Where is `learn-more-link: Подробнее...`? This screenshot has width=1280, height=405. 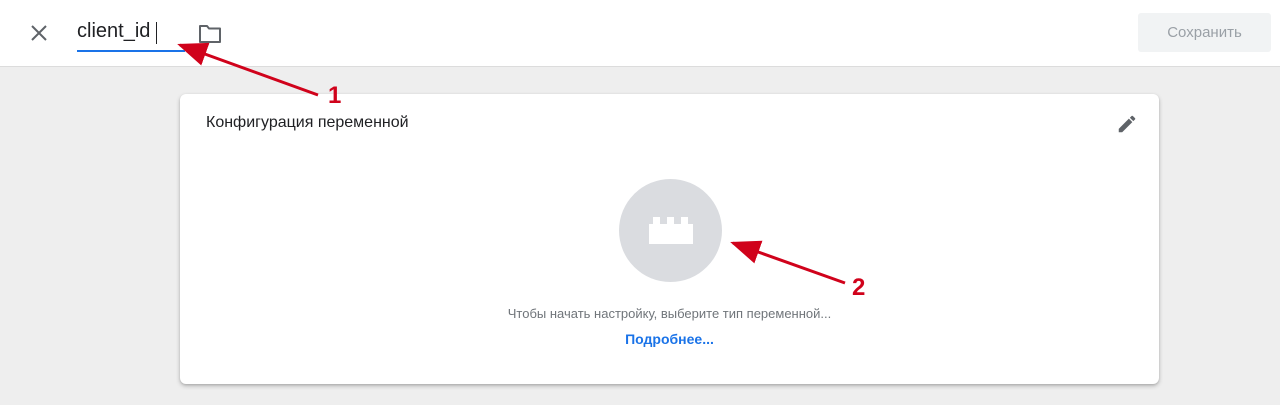 learn-more-link: Подробнее... is located at coordinates (669, 339).